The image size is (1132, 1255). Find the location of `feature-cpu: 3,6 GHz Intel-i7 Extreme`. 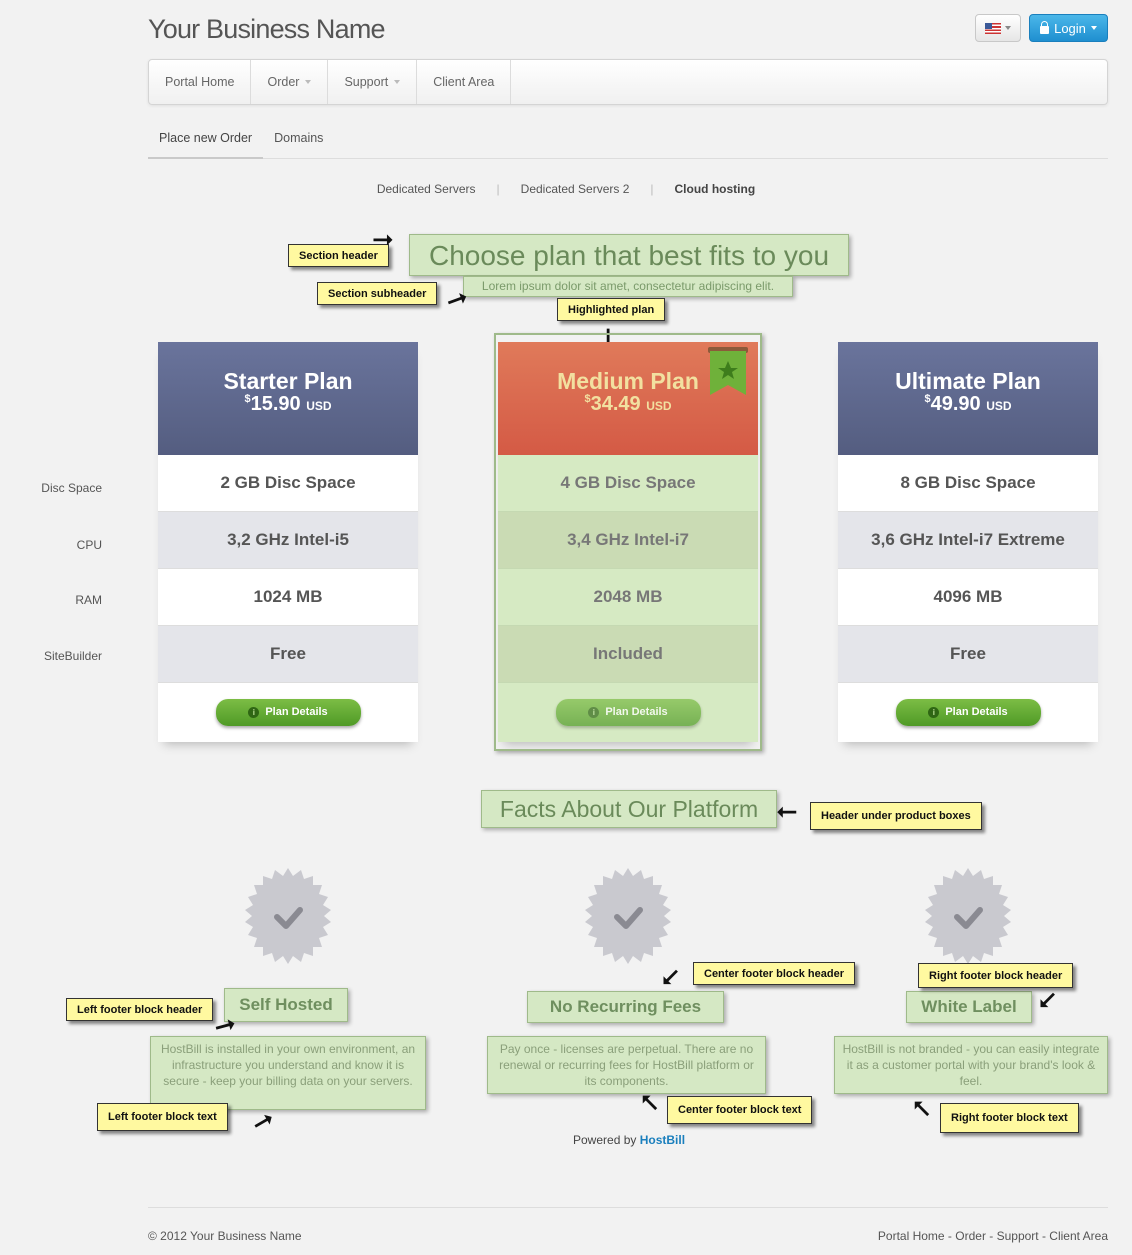

feature-cpu: 3,6 GHz Intel-i7 Extreme is located at coordinates (968, 540).